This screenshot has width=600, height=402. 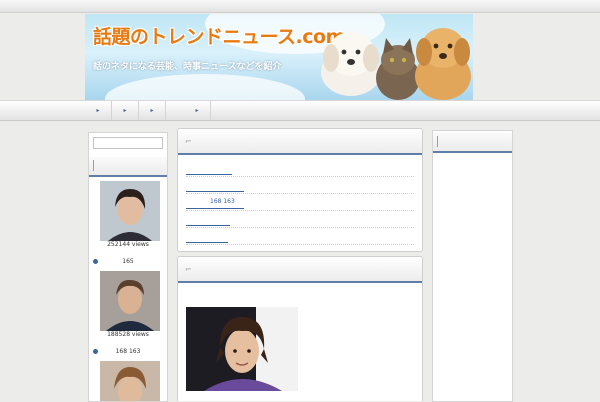 I want to click on article-image, so click(x=242, y=349).